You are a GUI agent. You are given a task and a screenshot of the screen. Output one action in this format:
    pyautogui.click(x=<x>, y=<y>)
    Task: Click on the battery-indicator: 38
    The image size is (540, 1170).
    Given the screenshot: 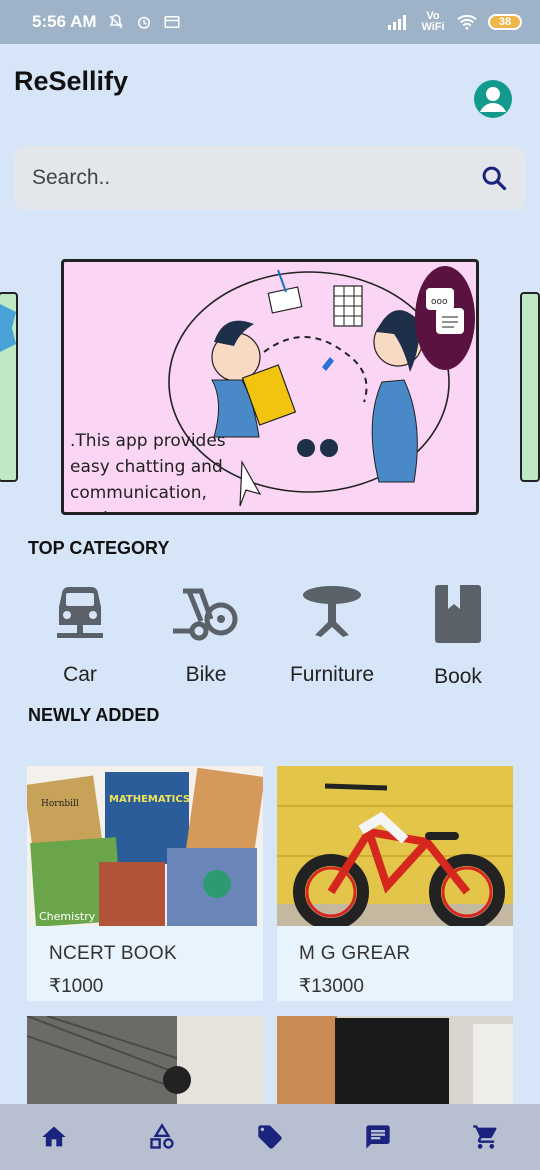 What is the action you would take?
    pyautogui.click(x=505, y=22)
    